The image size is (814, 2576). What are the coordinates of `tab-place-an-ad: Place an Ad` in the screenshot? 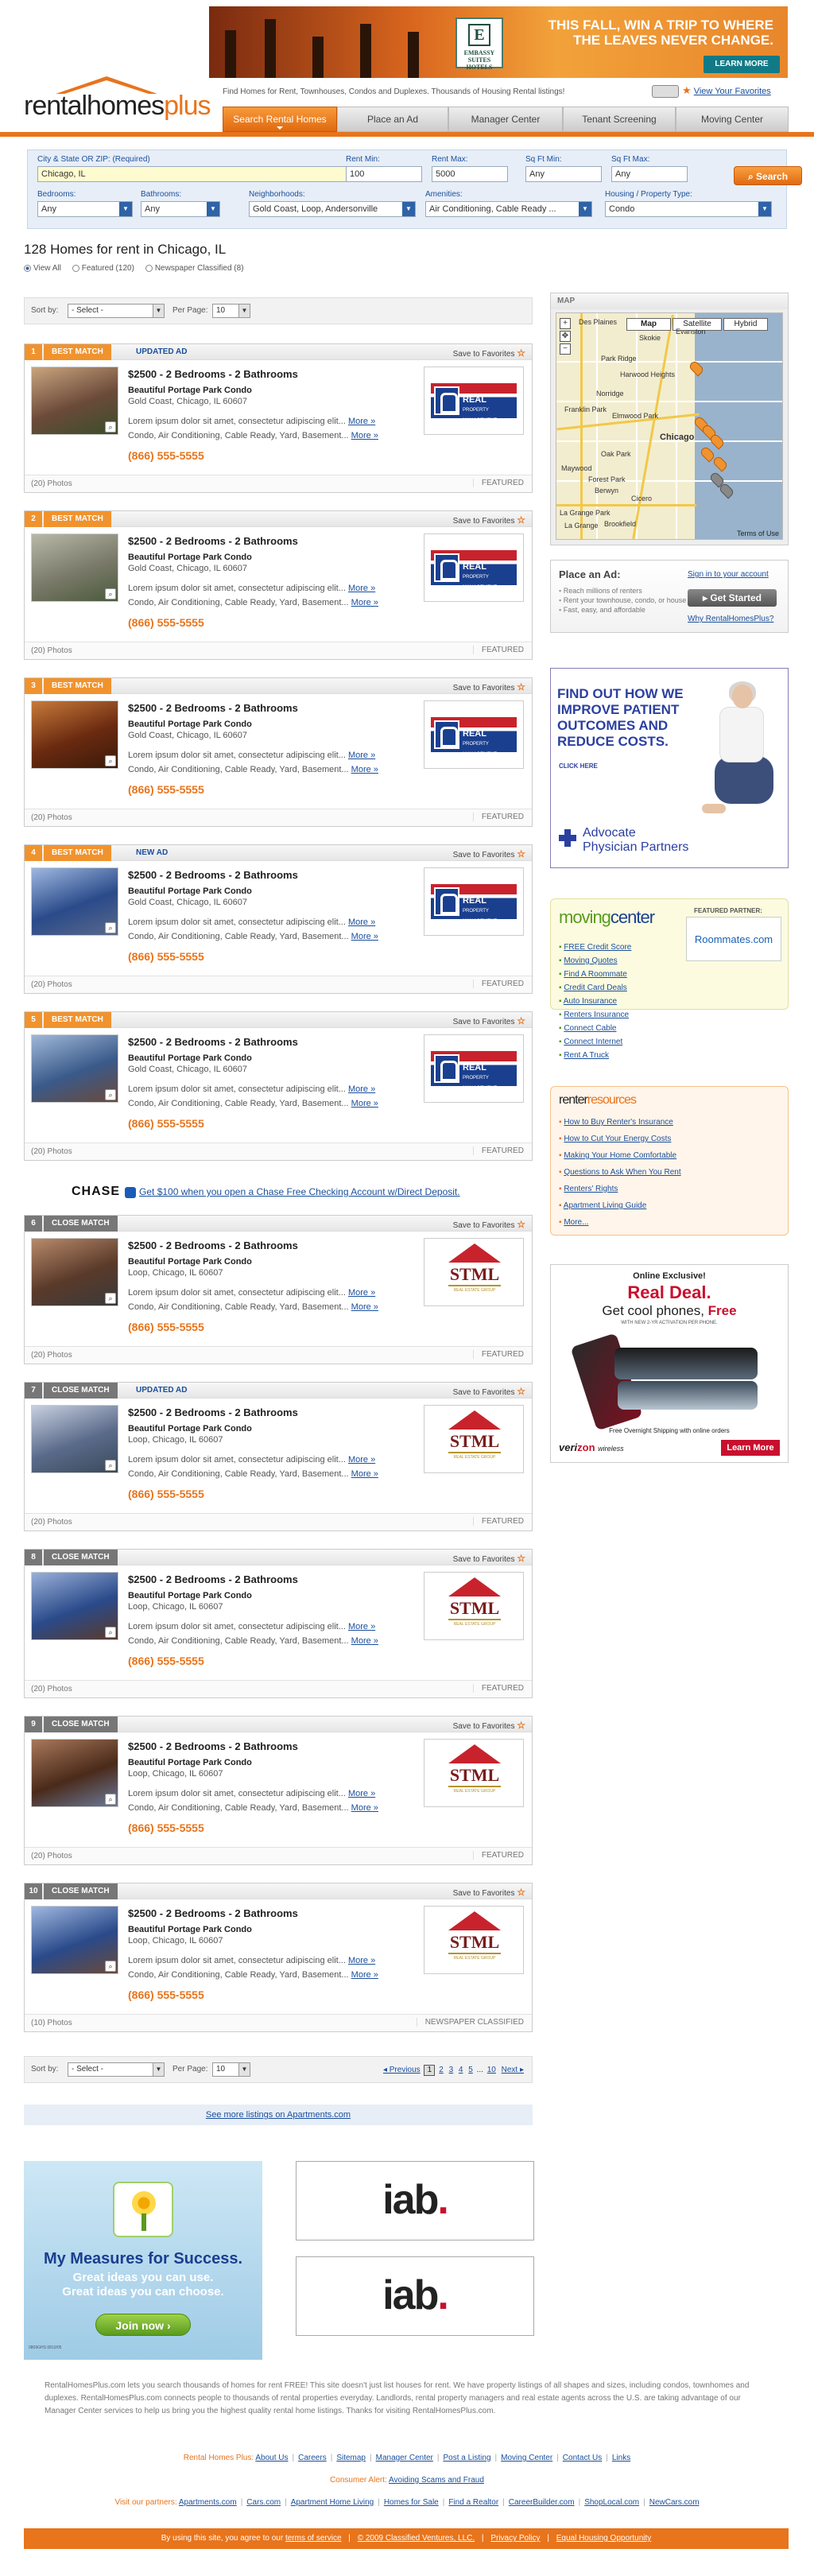 It's located at (392, 120).